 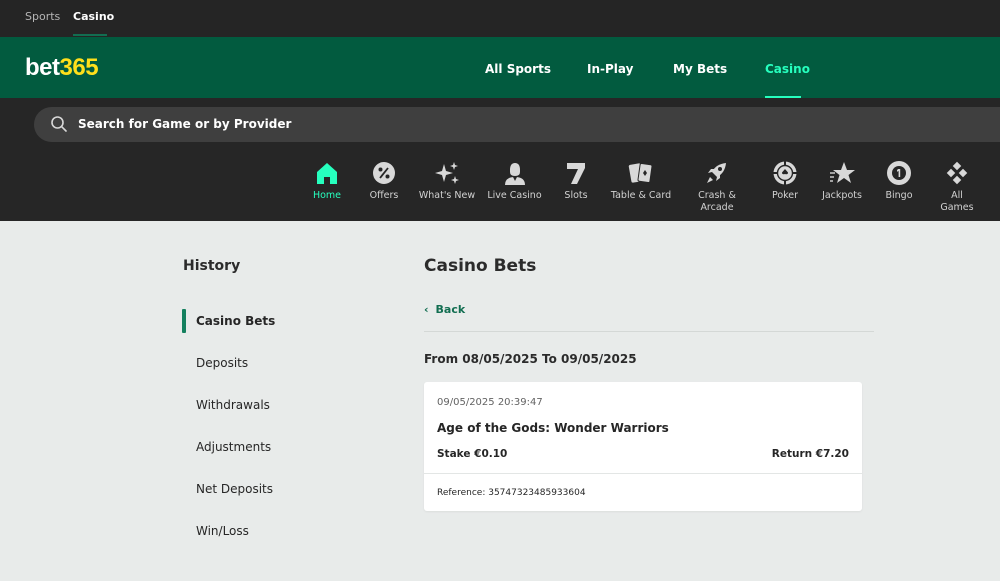 I want to click on search-input: Search for Game or by Provider, so click(x=517, y=124).